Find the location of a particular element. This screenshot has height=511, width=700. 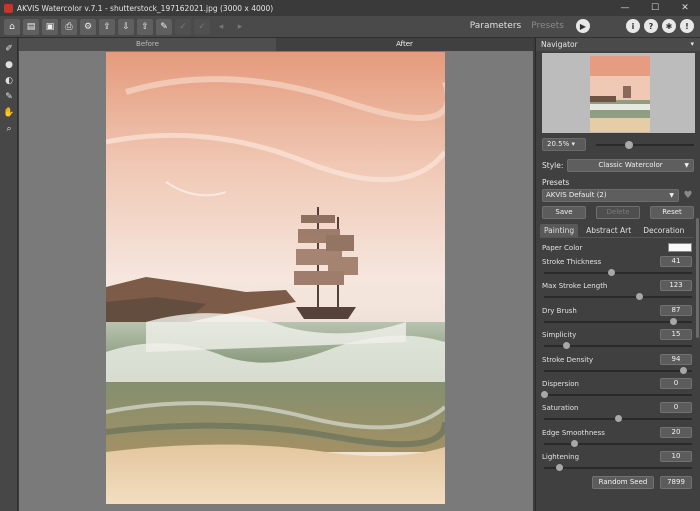

apply-icon: ✓ is located at coordinates (183, 26).